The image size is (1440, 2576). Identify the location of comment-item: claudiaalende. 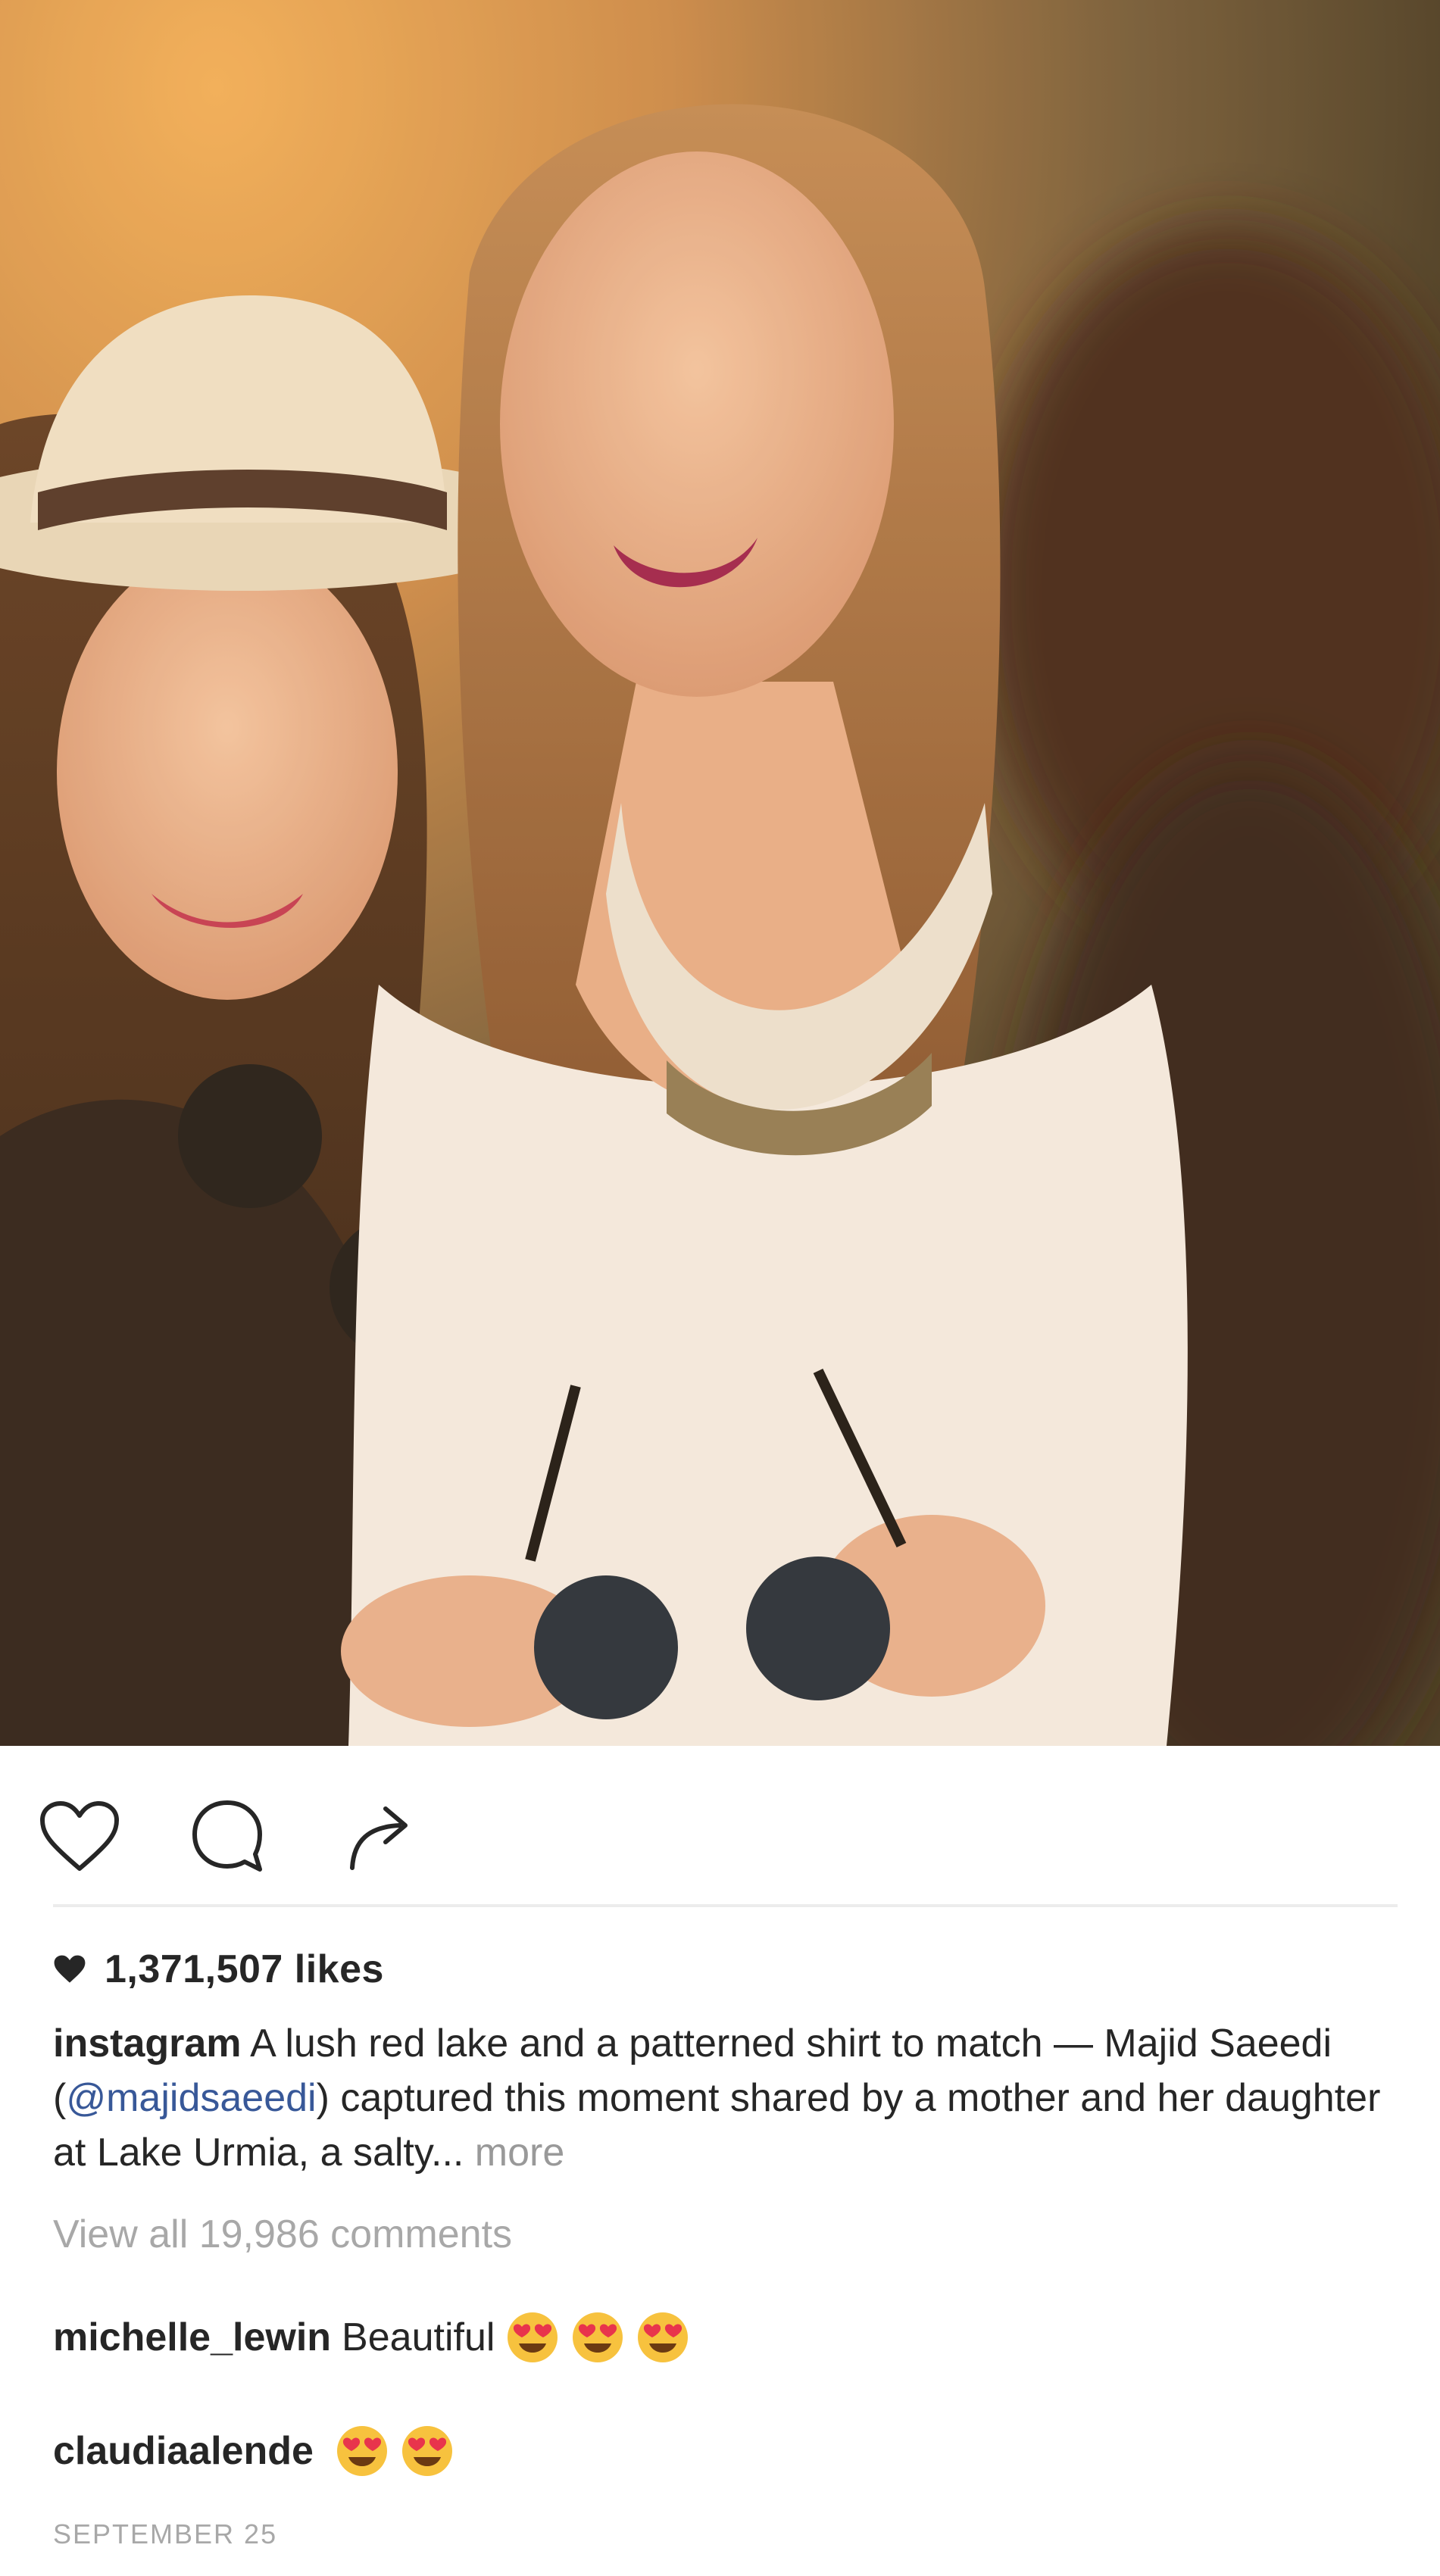
(253, 2451).